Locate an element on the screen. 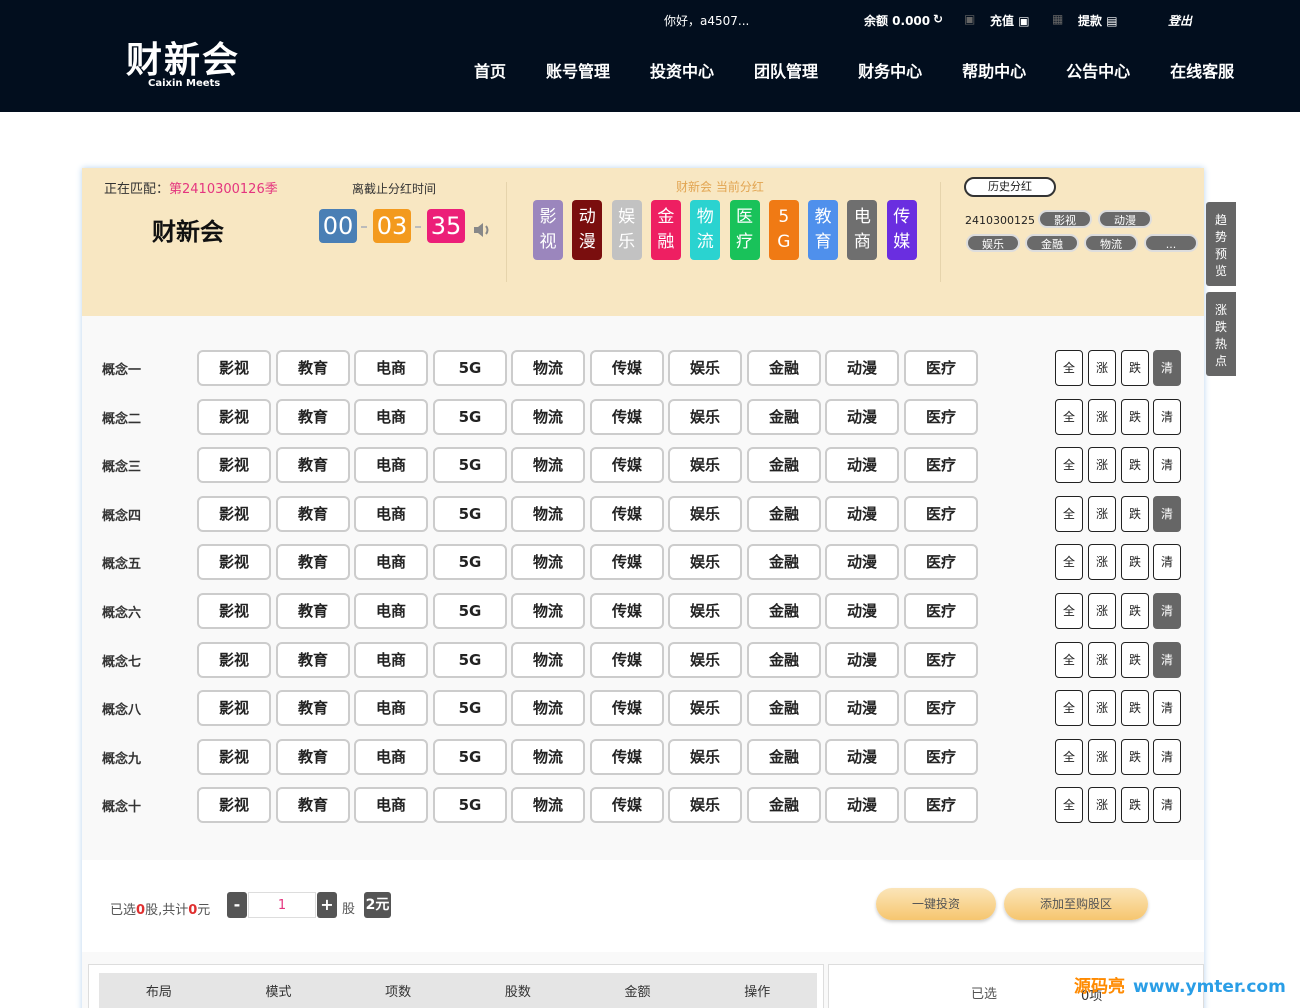  one-click-invest-button: 一键投资 is located at coordinates (936, 904).